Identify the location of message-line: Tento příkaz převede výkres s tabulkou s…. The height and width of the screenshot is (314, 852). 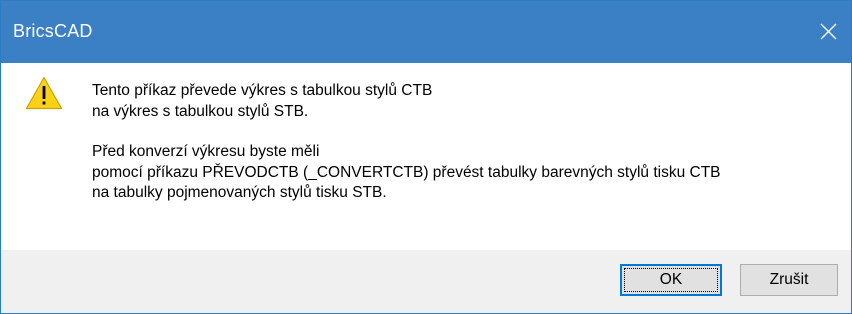
(262, 90).